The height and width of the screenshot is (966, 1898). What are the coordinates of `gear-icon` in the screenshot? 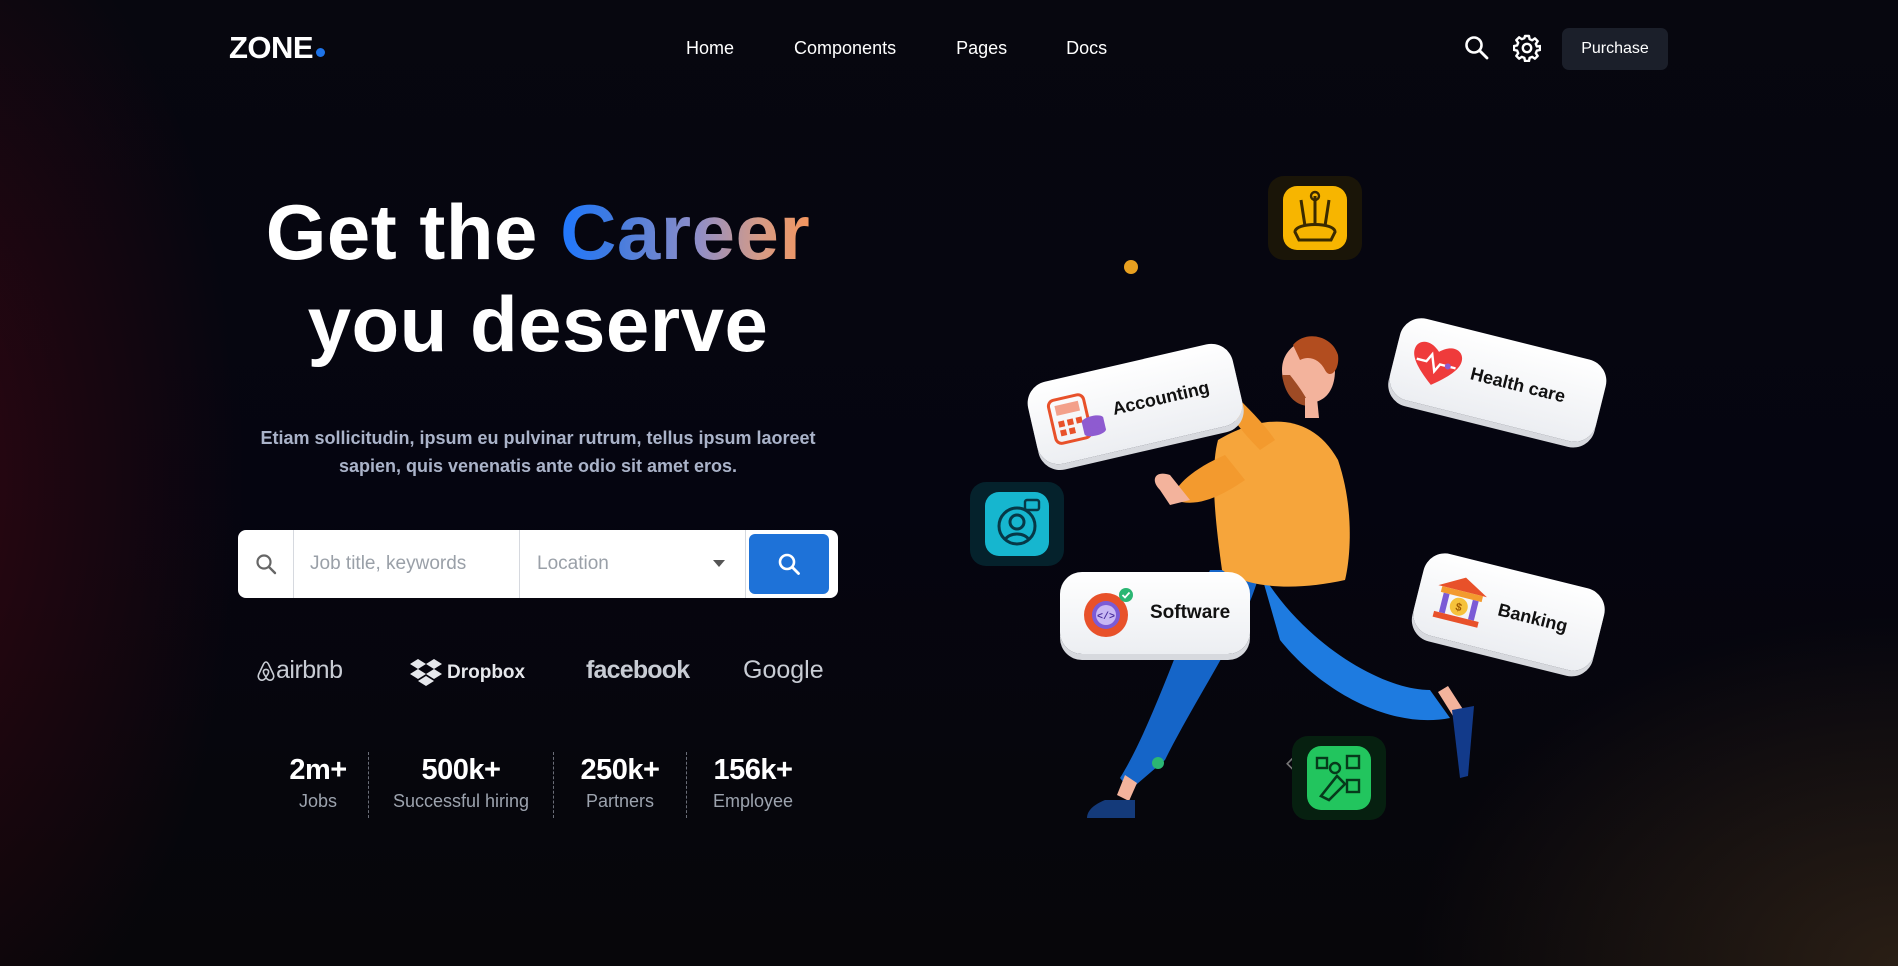 It's located at (1527, 48).